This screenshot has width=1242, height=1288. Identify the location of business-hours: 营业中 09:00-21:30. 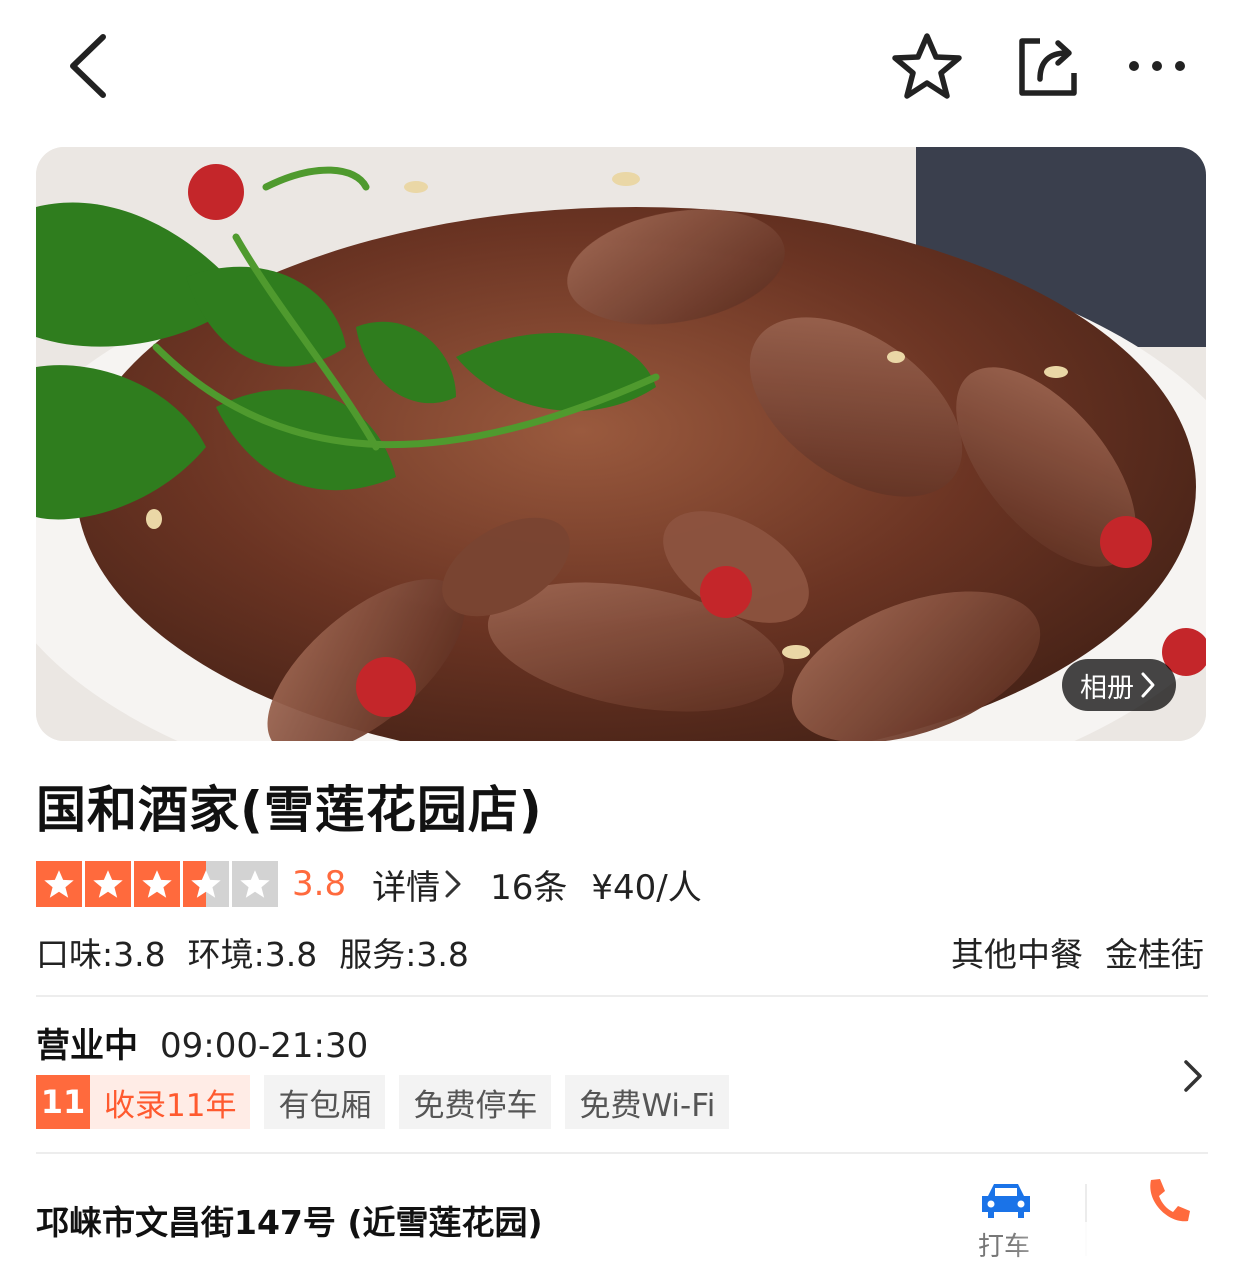
(202, 1042).